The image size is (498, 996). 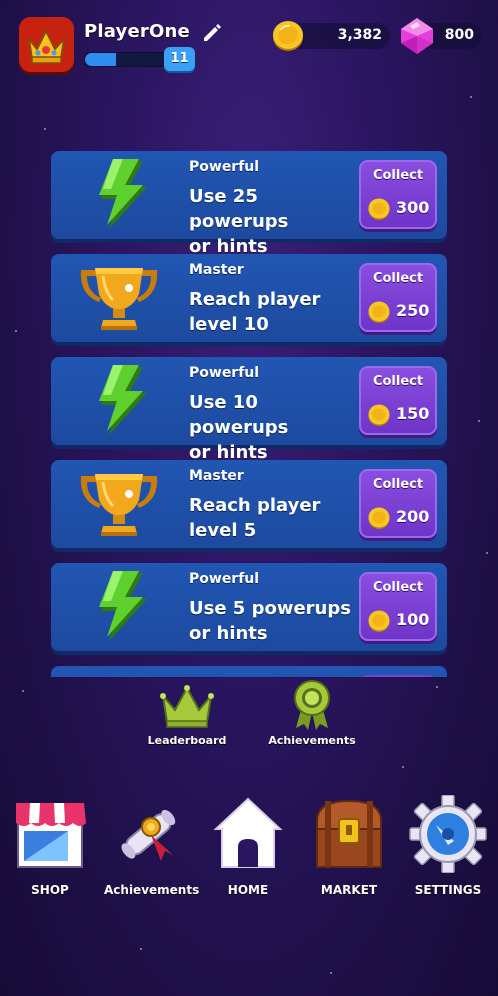 What do you see at coordinates (229, 324) in the screenshot?
I see `achievement-description-line: level 10` at bounding box center [229, 324].